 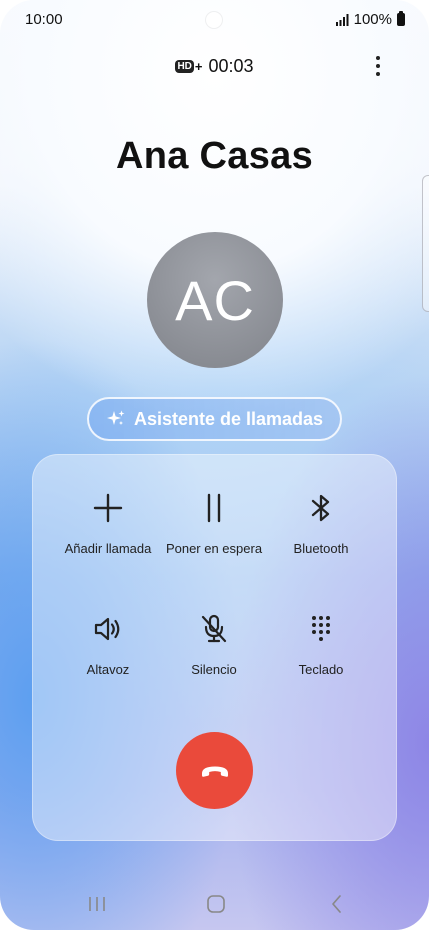 I want to click on battery-percent: 100%, so click(x=372, y=19).